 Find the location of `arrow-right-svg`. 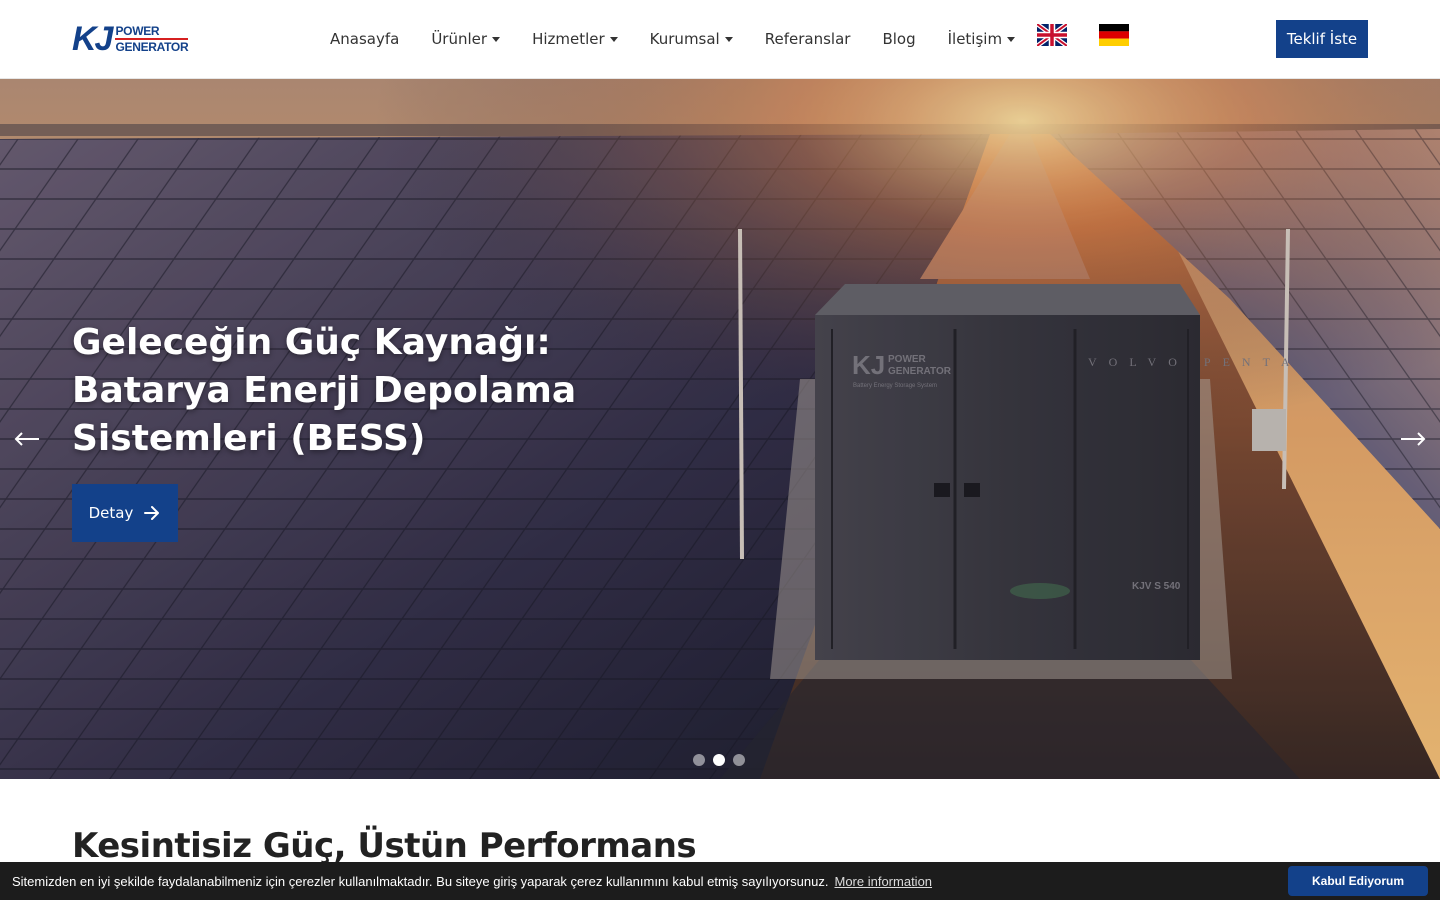

arrow-right-svg is located at coordinates (1413, 439).